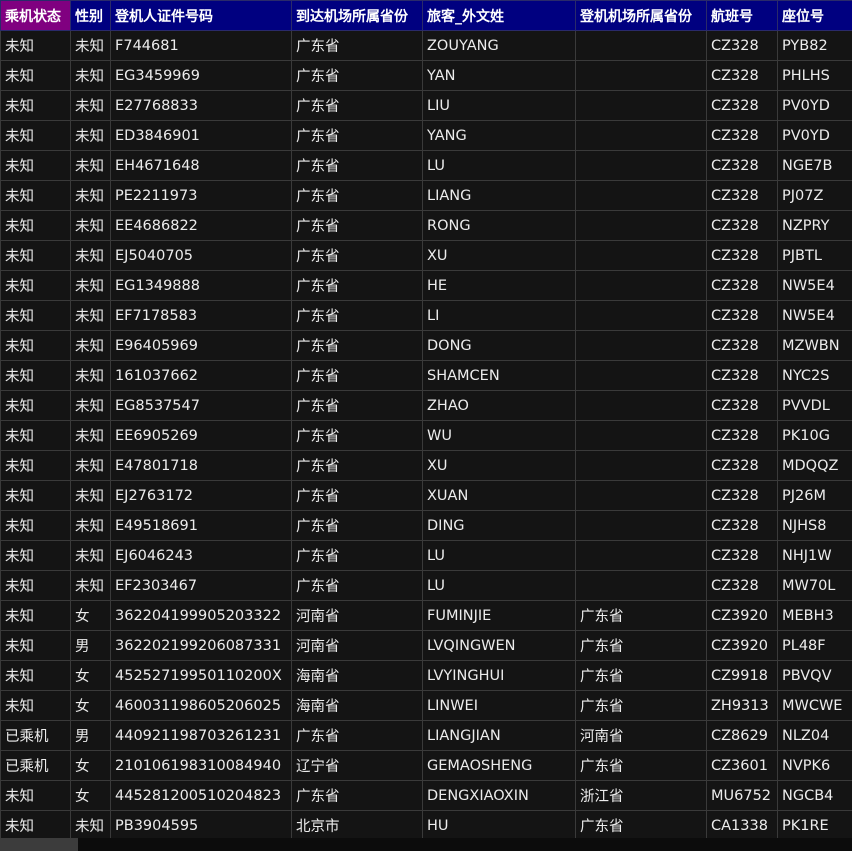 The width and height of the screenshot is (852, 851). I want to click on seat-number-cell: PBVQV, so click(814, 675).